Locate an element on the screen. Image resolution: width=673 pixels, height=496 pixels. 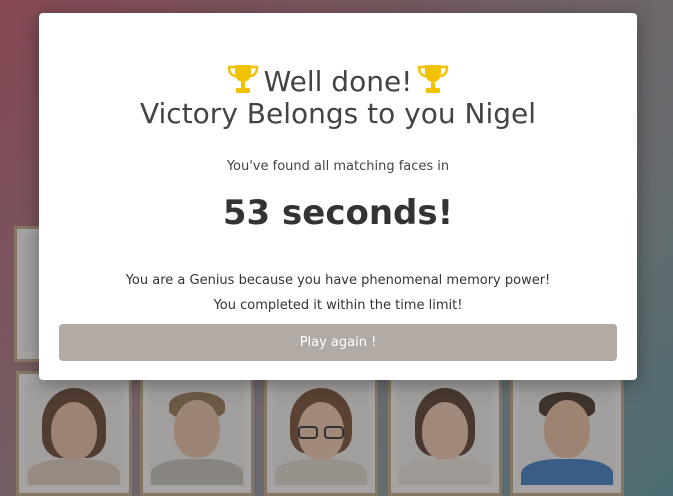
victory-subtitle: Victory Belongs to you Nigel is located at coordinates (338, 113).